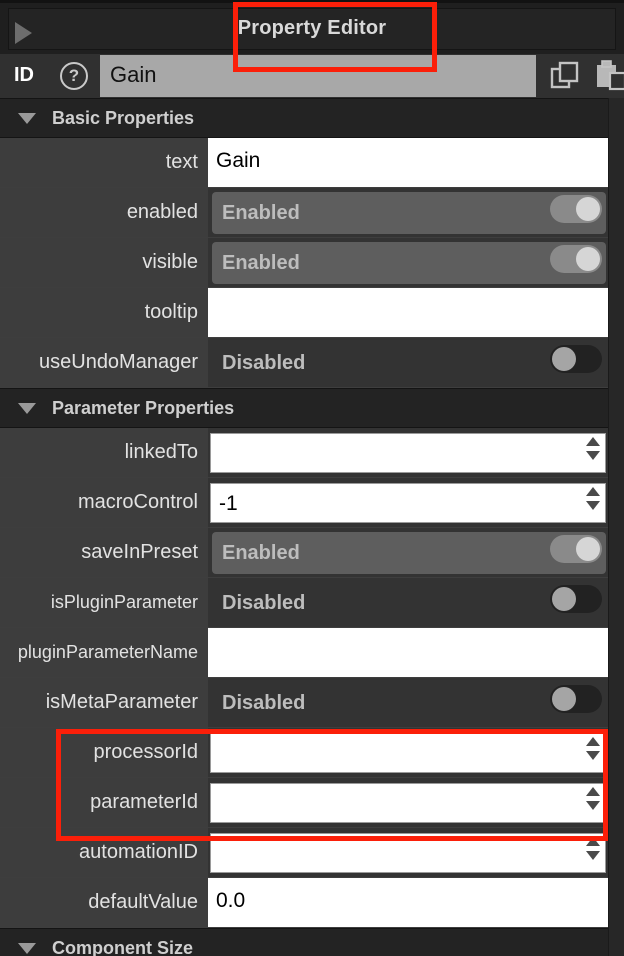 The width and height of the screenshot is (624, 956). I want to click on property-label: text, so click(104, 162).